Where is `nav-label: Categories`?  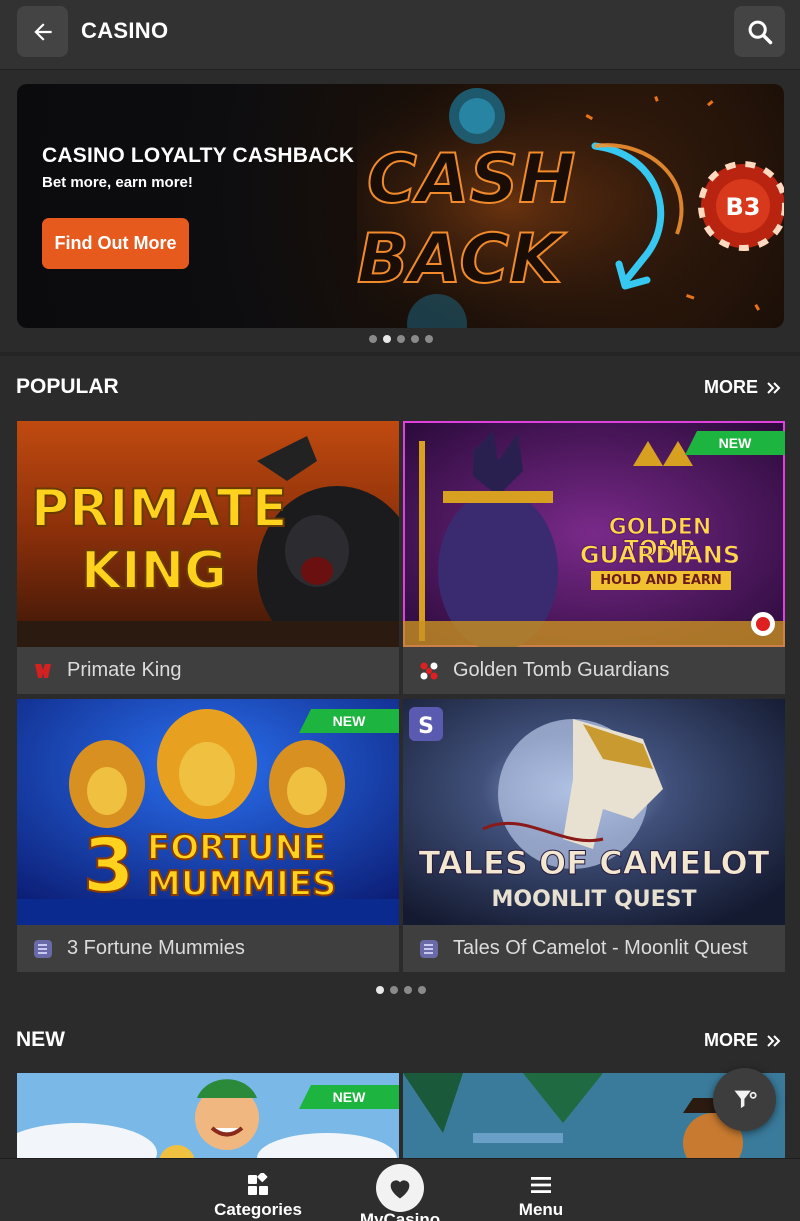 nav-label: Categories is located at coordinates (258, 1209).